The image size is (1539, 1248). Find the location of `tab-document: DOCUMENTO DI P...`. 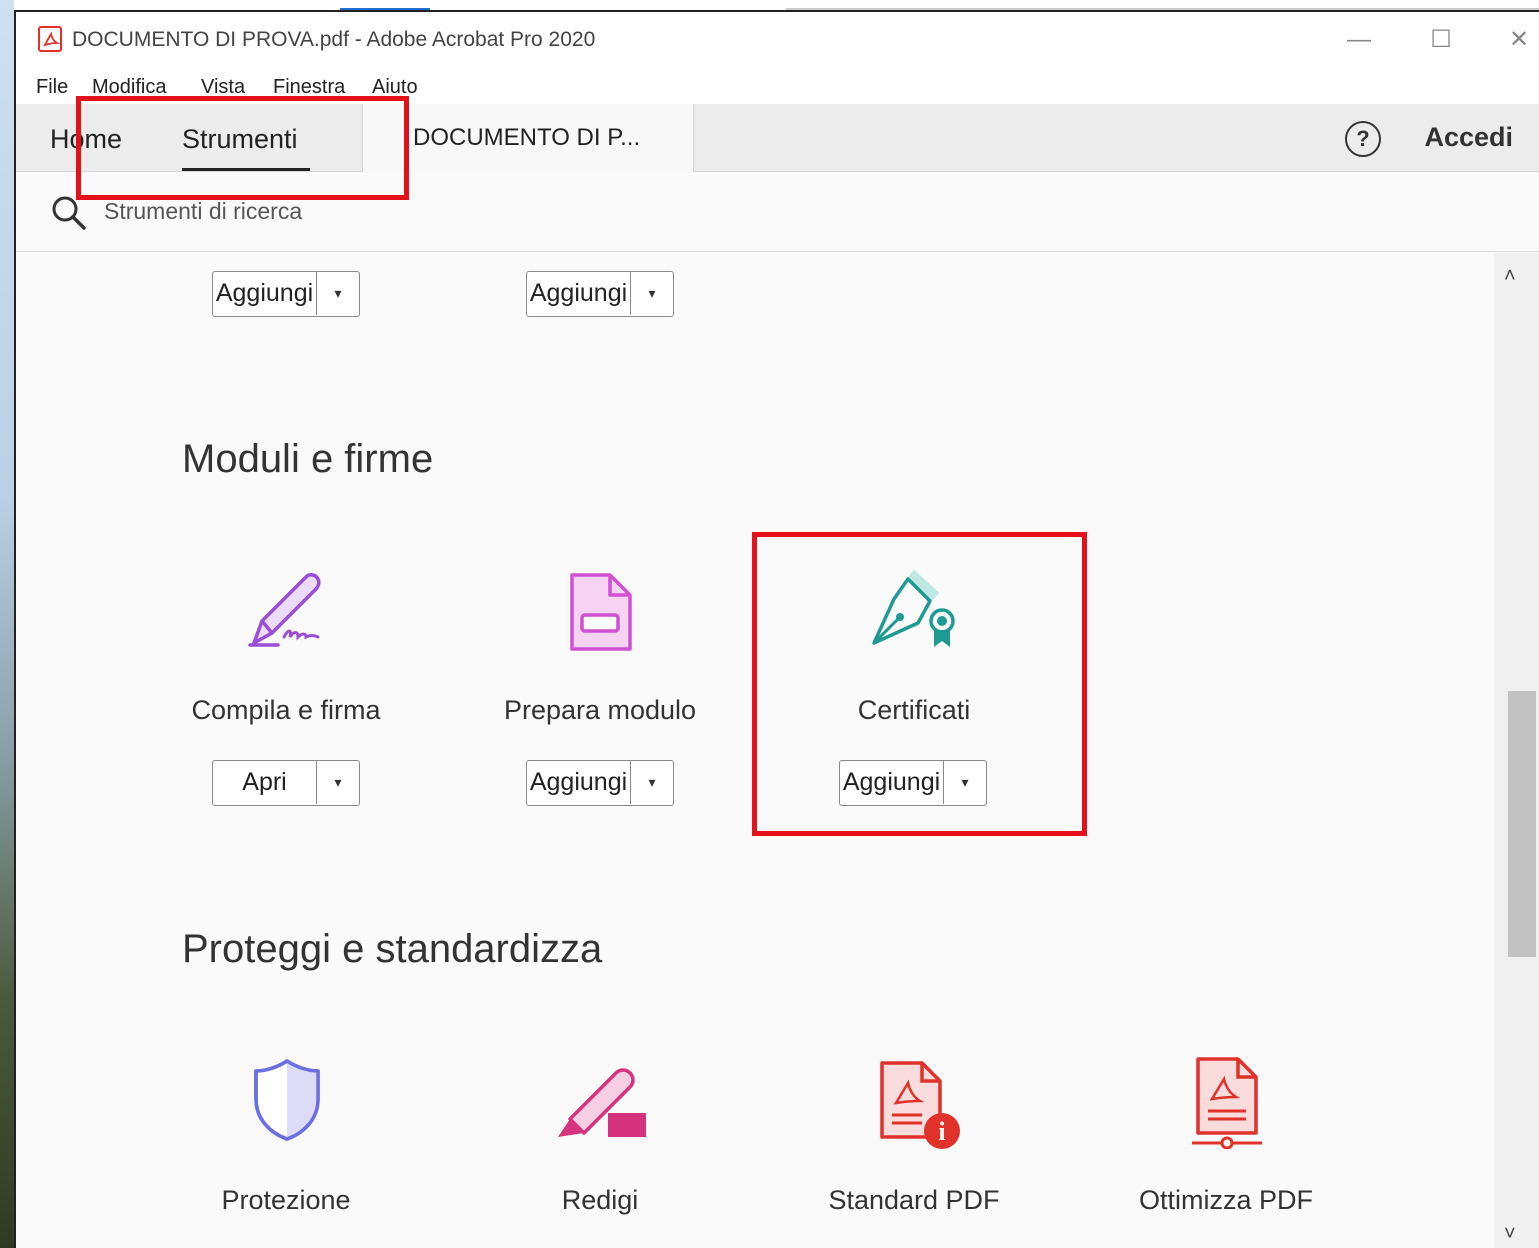

tab-document: DOCUMENTO DI P... is located at coordinates (528, 138).